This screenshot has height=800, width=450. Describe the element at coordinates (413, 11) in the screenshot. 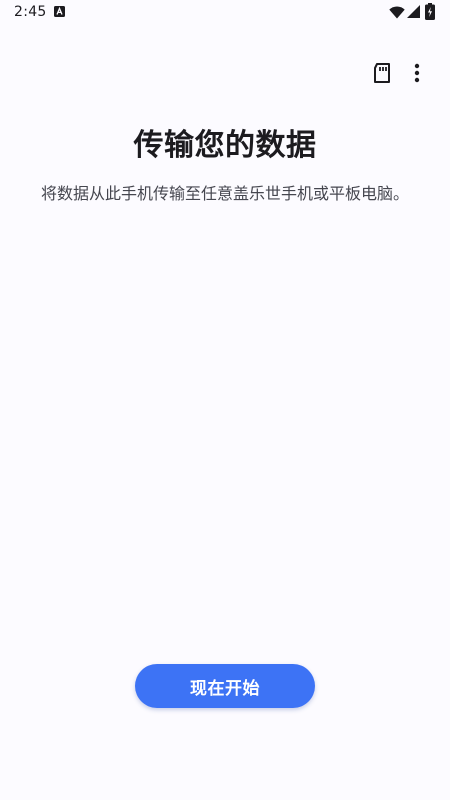

I see `cellular-signal-icon` at that location.